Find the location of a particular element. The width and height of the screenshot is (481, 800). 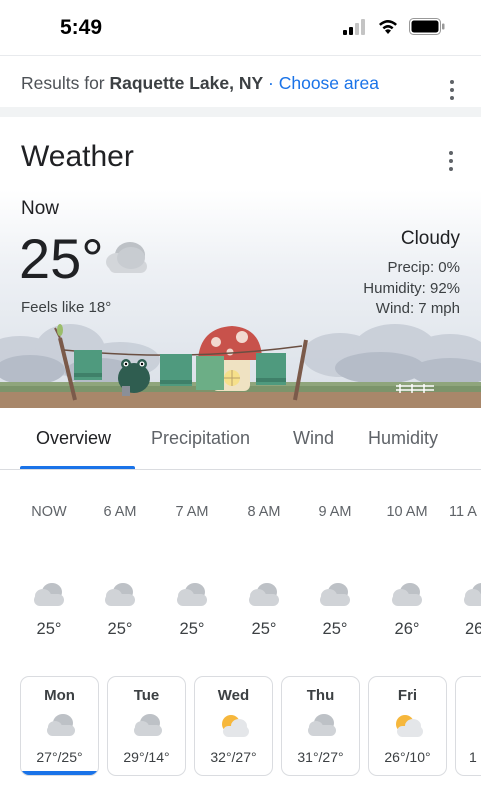

hour-time: 6 AM is located at coordinates (120, 512).